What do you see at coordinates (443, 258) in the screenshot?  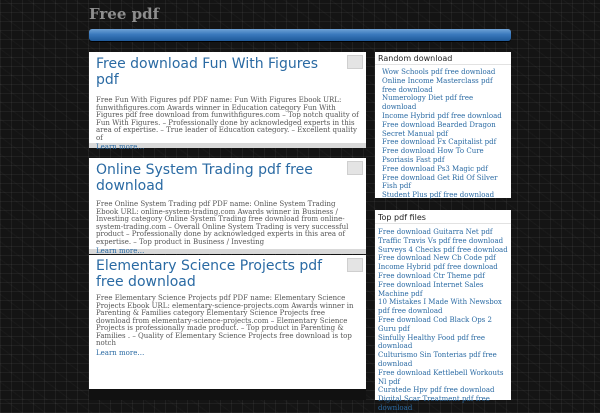 I see `list-item: Free download New Cb Code pdf` at bounding box center [443, 258].